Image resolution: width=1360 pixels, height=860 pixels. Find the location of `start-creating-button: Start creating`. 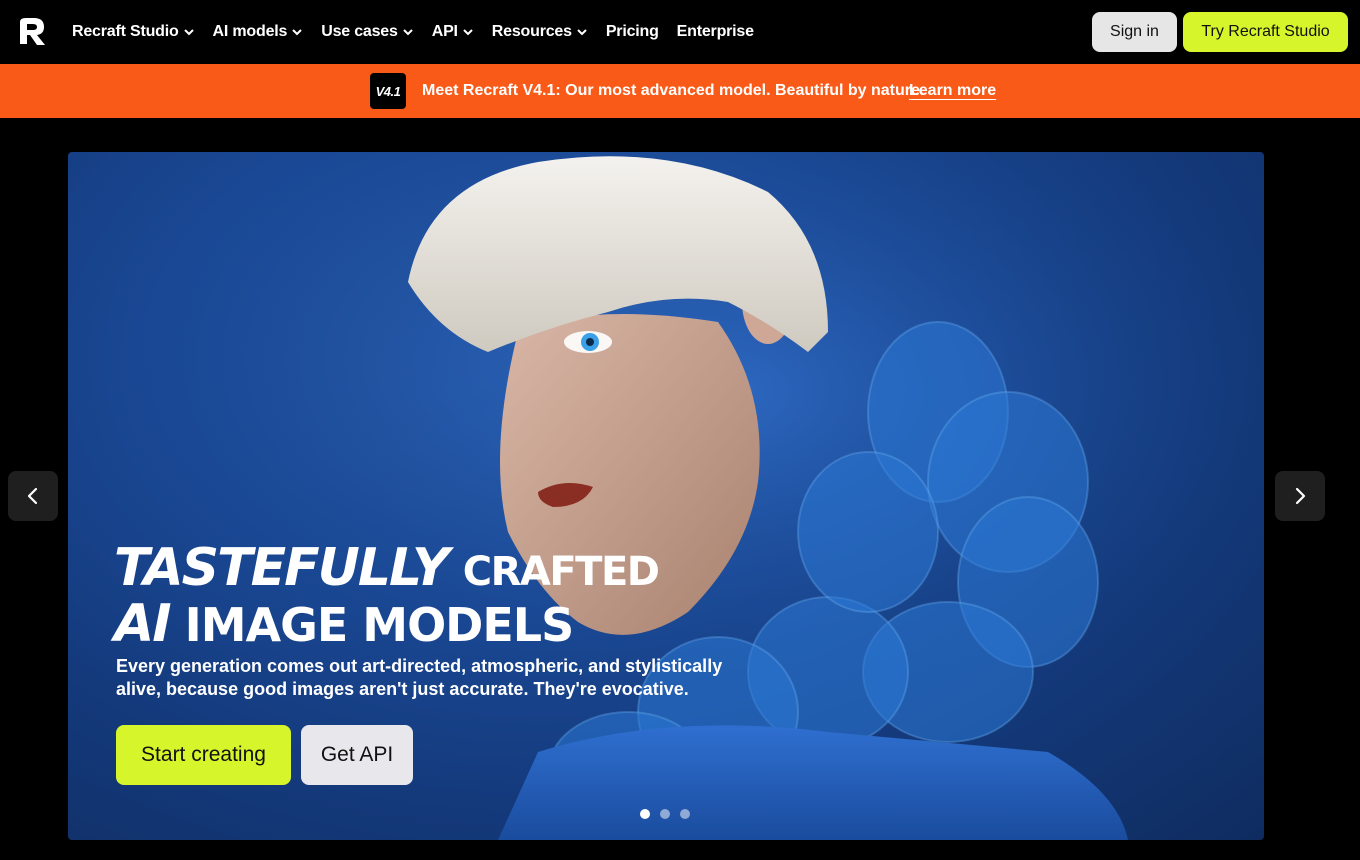

start-creating-button: Start creating is located at coordinates (203, 755).